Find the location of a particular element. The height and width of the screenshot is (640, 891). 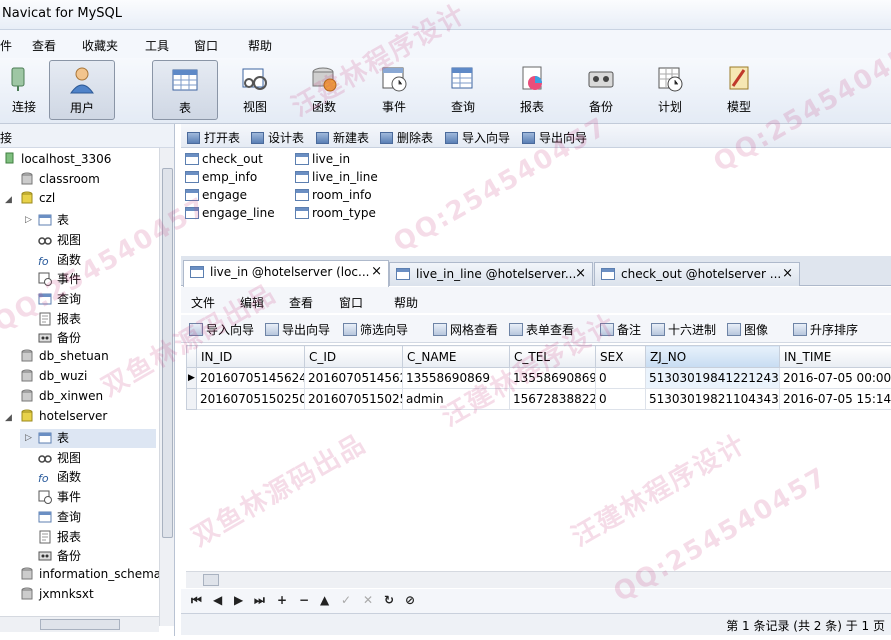

editor-menu-file: 文件 is located at coordinates (203, 302).